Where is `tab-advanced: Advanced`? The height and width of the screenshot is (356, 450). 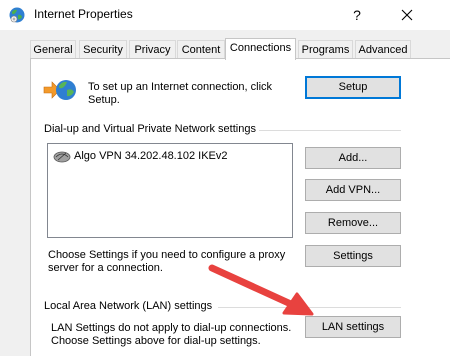 tab-advanced: Advanced is located at coordinates (383, 49).